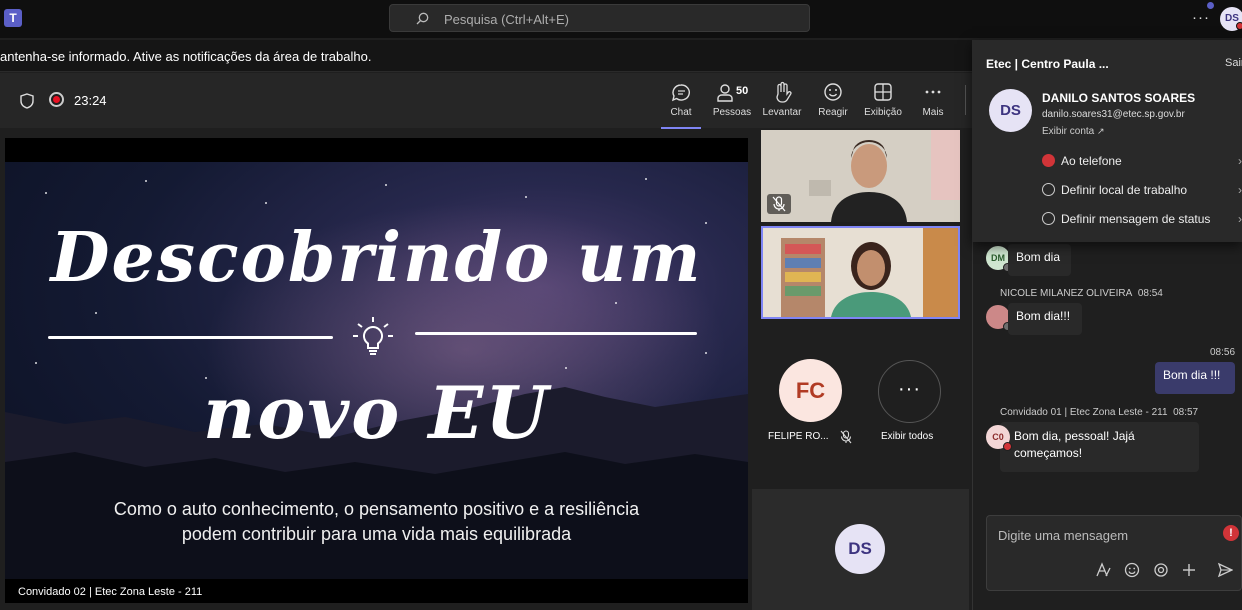  What do you see at coordinates (999, 259) in the screenshot?
I see `chat-avatar: DM` at bounding box center [999, 259].